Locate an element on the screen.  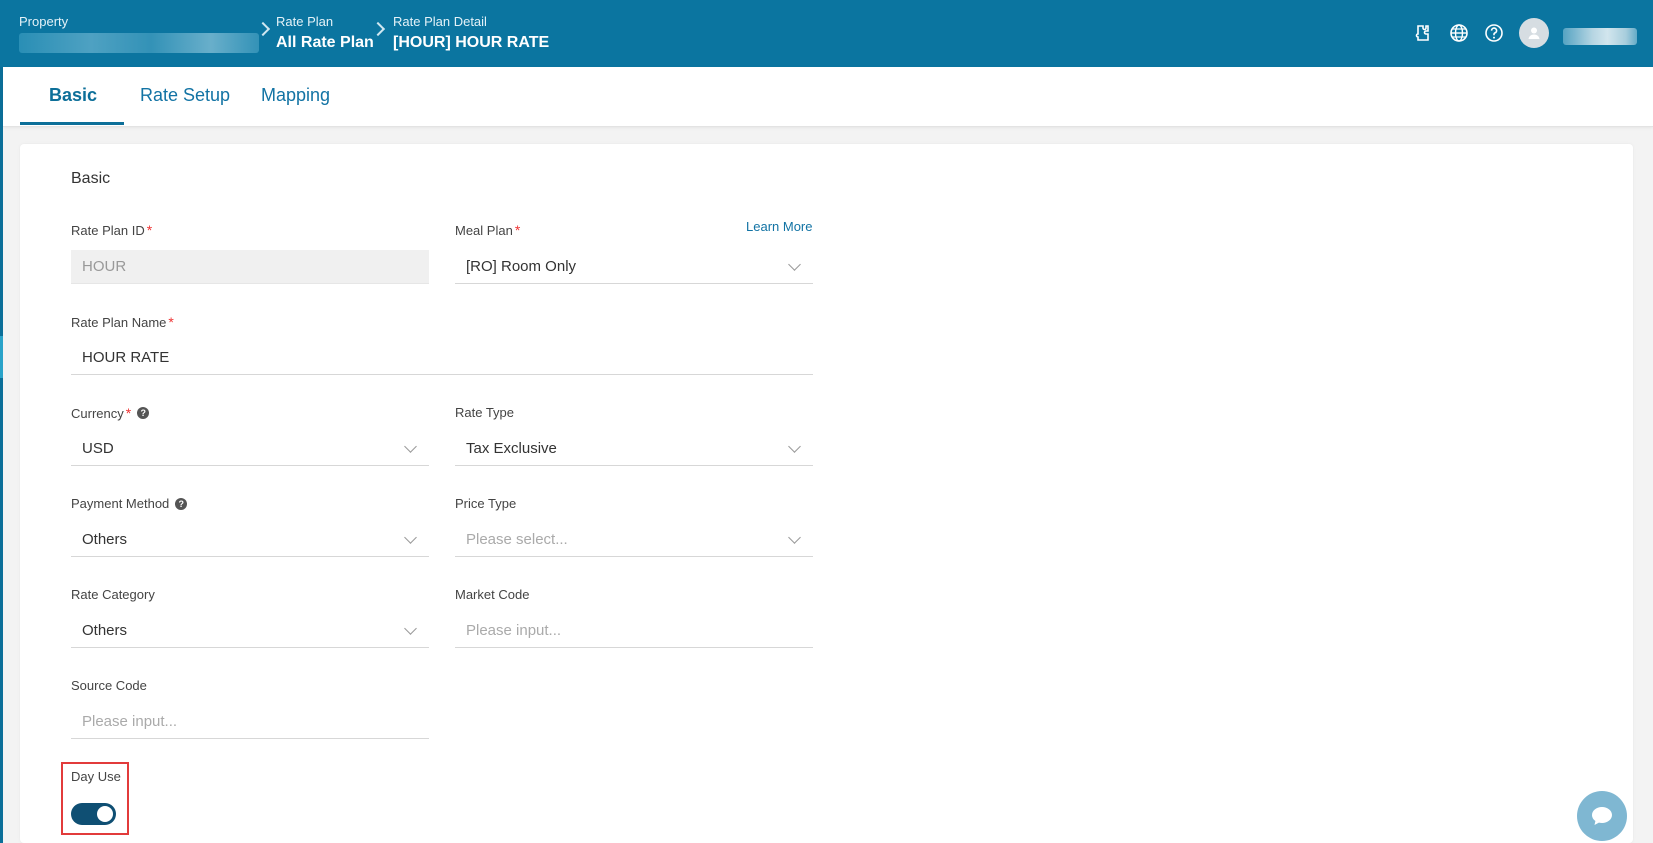
currency-label-text: Currency is located at coordinates (97, 413).